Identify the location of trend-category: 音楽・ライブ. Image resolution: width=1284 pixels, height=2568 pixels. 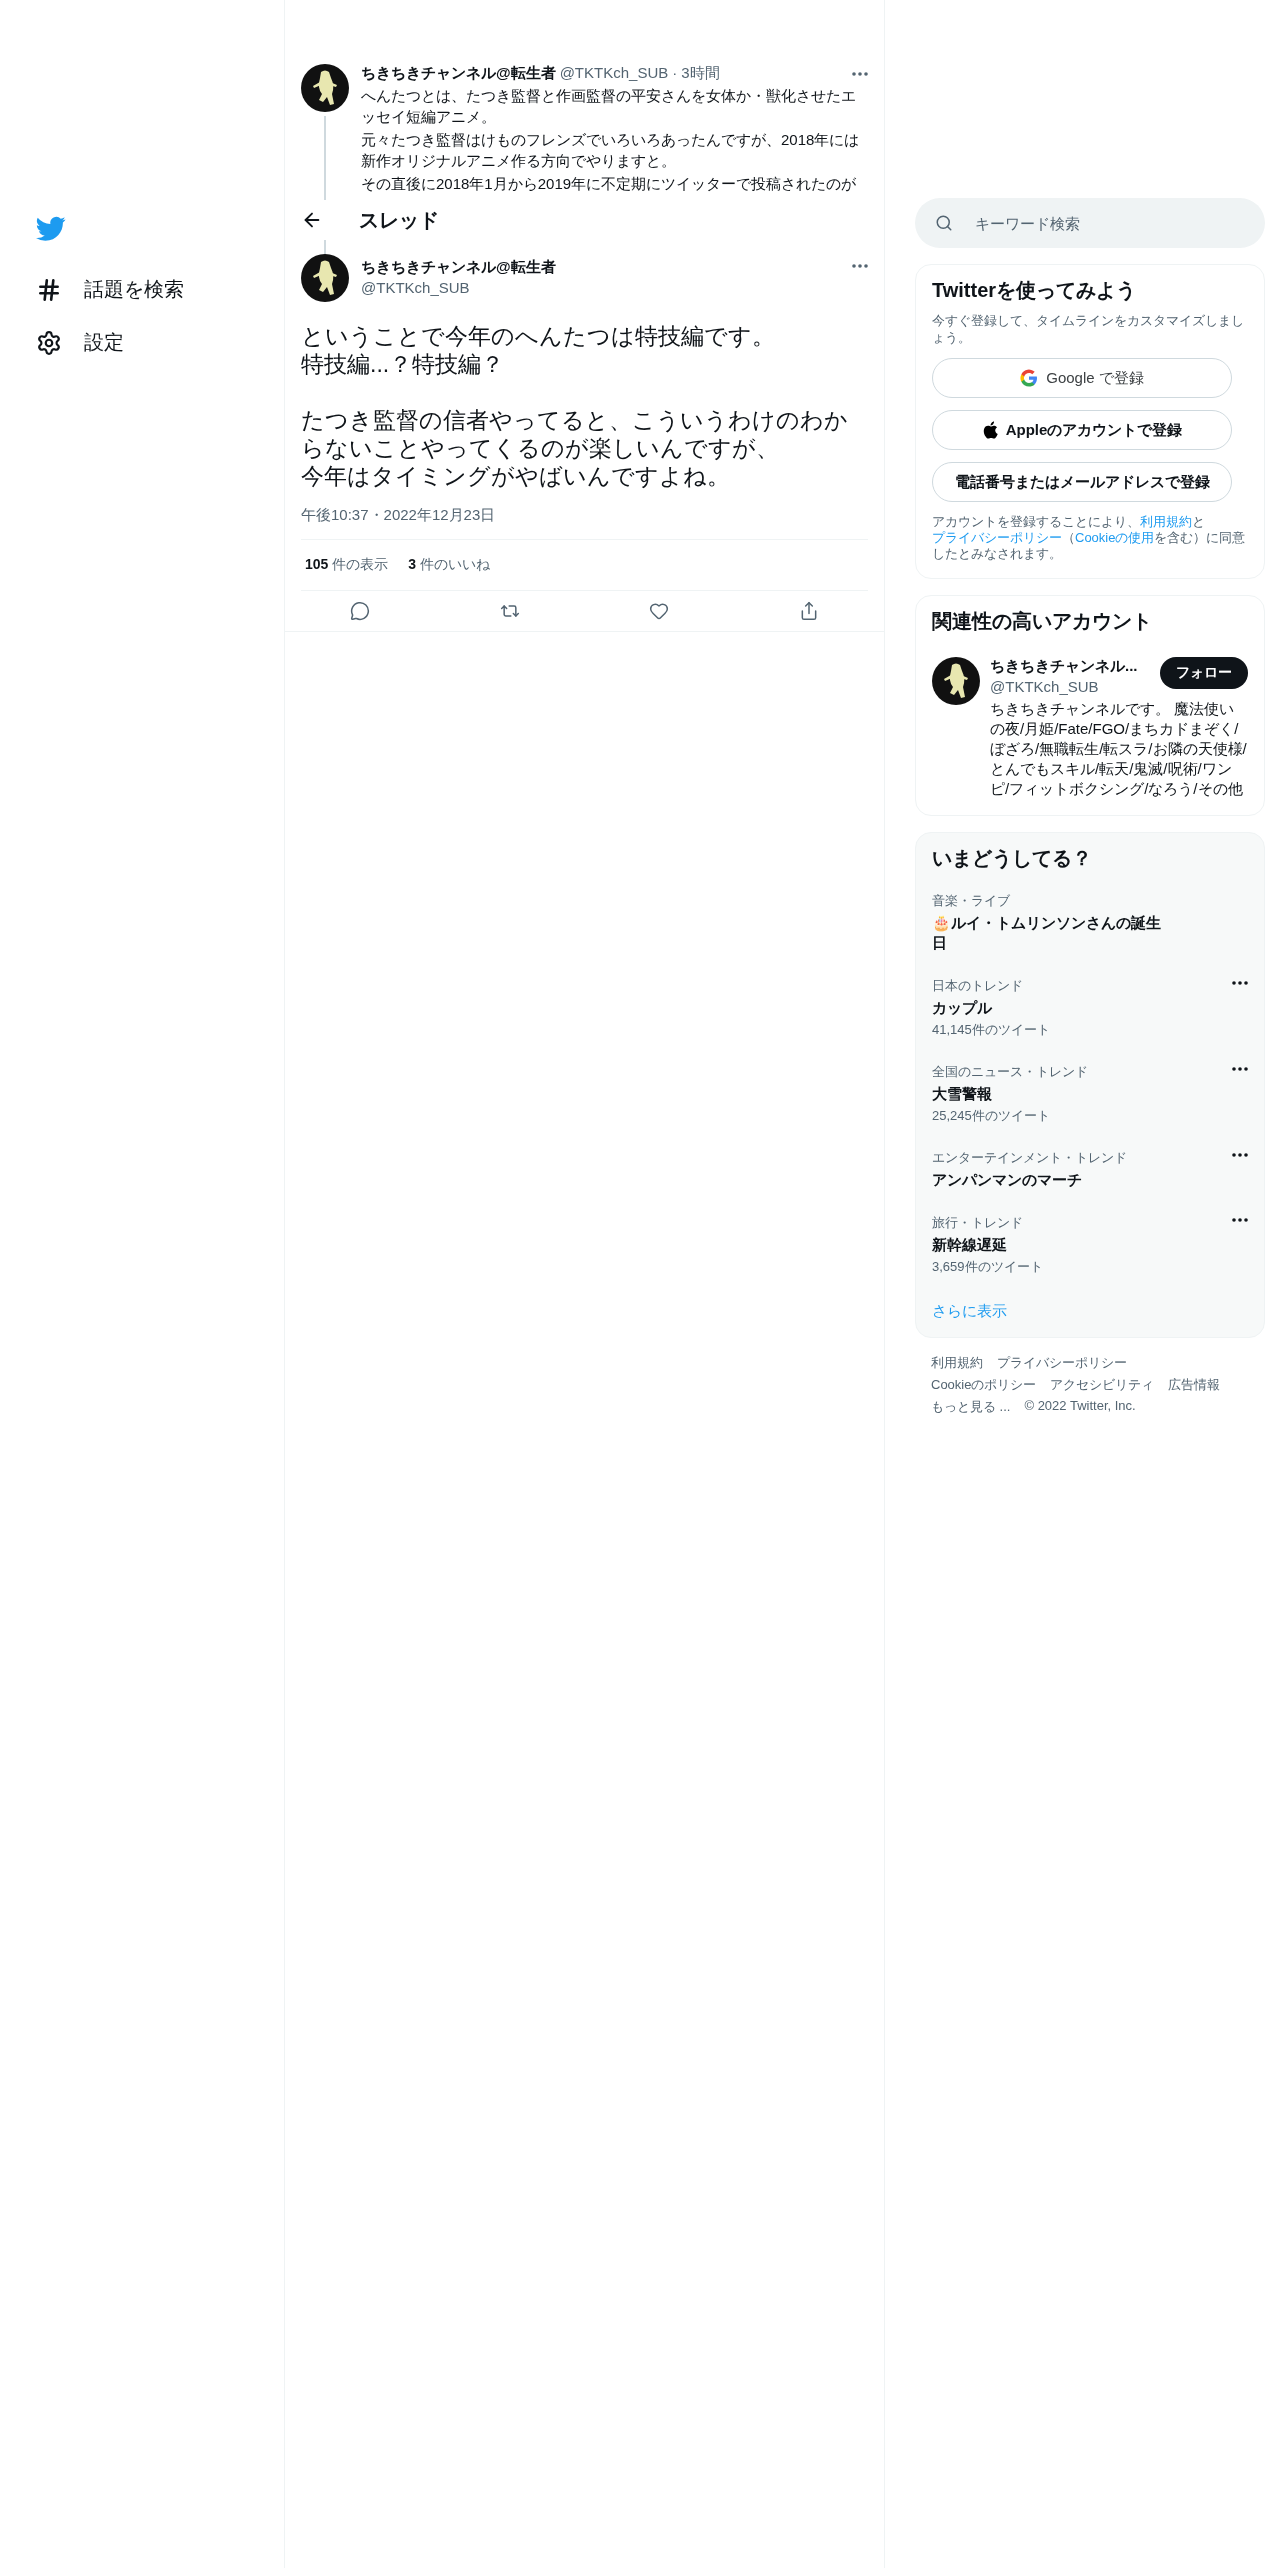
(971, 901).